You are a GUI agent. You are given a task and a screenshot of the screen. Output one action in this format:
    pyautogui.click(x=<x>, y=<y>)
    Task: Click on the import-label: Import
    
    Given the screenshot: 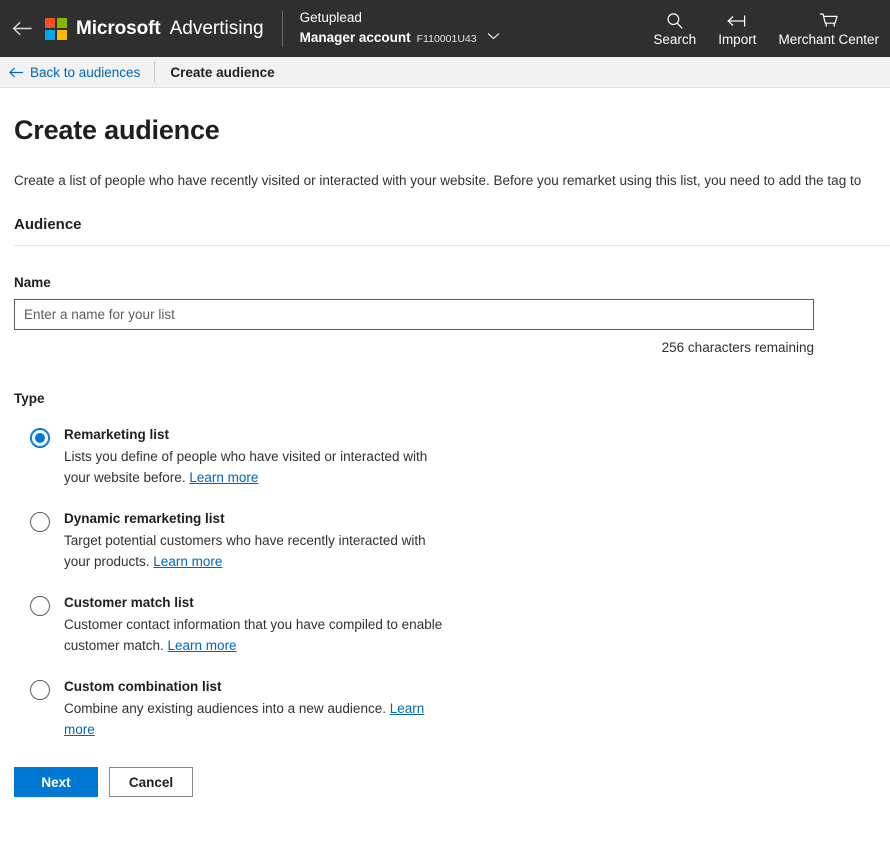 What is the action you would take?
    pyautogui.click(x=737, y=39)
    